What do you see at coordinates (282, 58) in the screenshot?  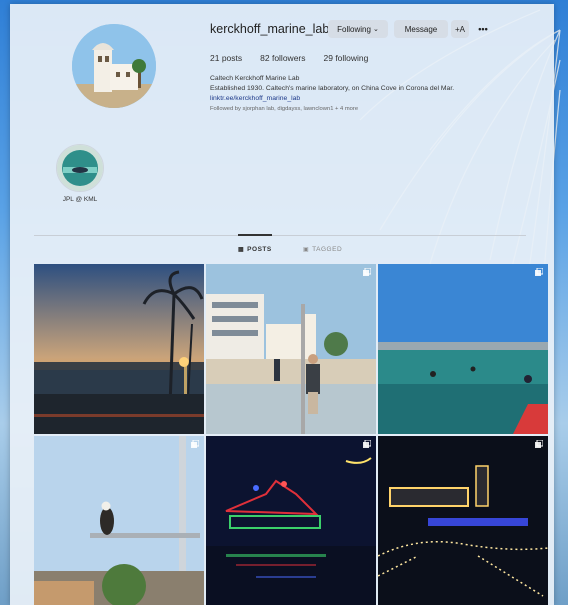 I see `followers-count: 82 followers` at bounding box center [282, 58].